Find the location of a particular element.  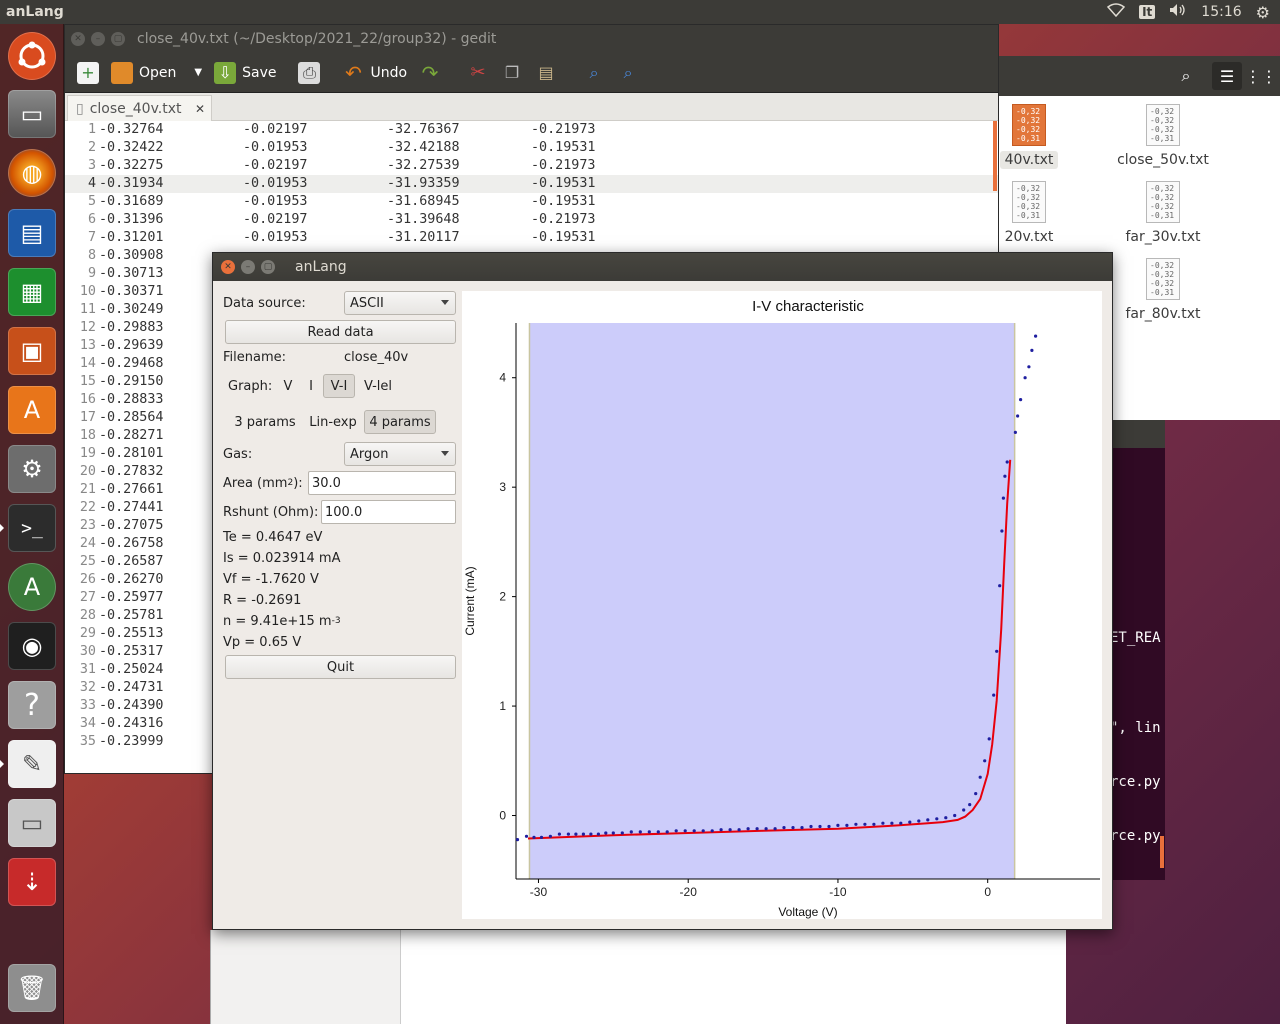

terminal-cursor is located at coordinates (1162, 852).